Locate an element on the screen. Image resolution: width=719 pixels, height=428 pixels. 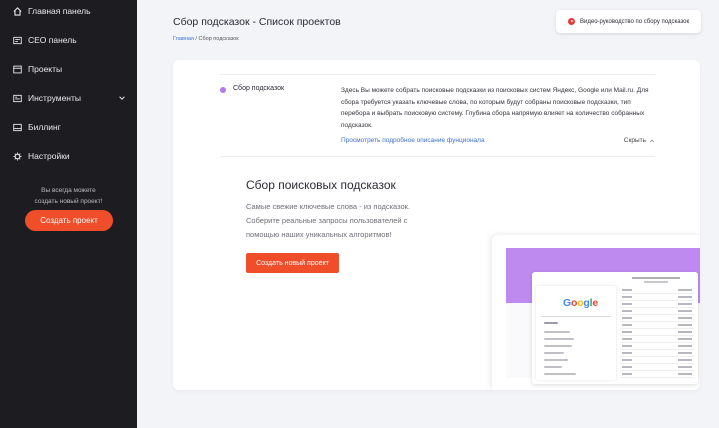
google-logo: Google is located at coordinates (580, 303).